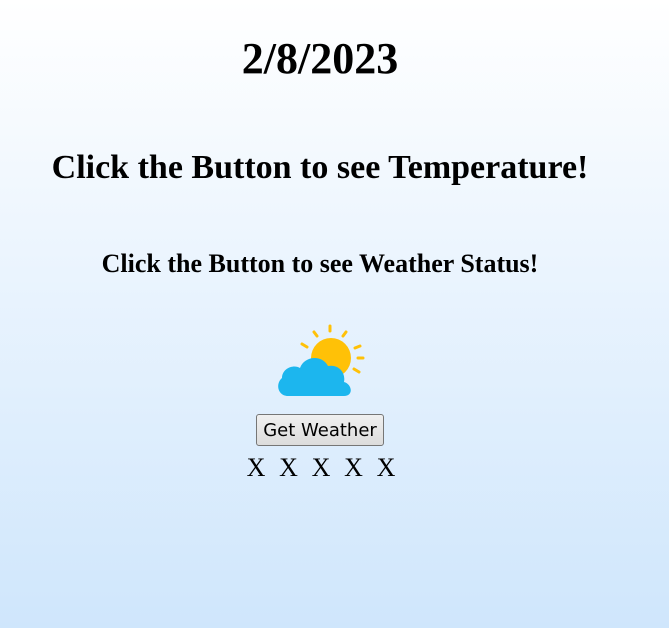 The width and height of the screenshot is (669, 628). What do you see at coordinates (320, 167) in the screenshot?
I see `temperature-heading: Click the Button to see Temperature!` at bounding box center [320, 167].